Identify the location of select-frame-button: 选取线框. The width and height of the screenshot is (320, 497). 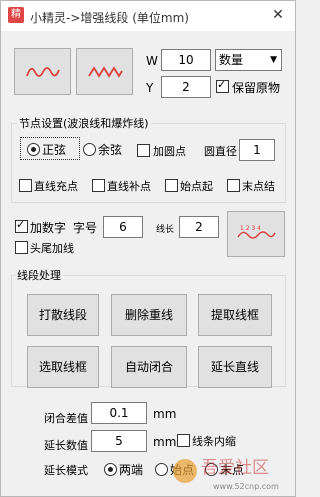
(63, 367).